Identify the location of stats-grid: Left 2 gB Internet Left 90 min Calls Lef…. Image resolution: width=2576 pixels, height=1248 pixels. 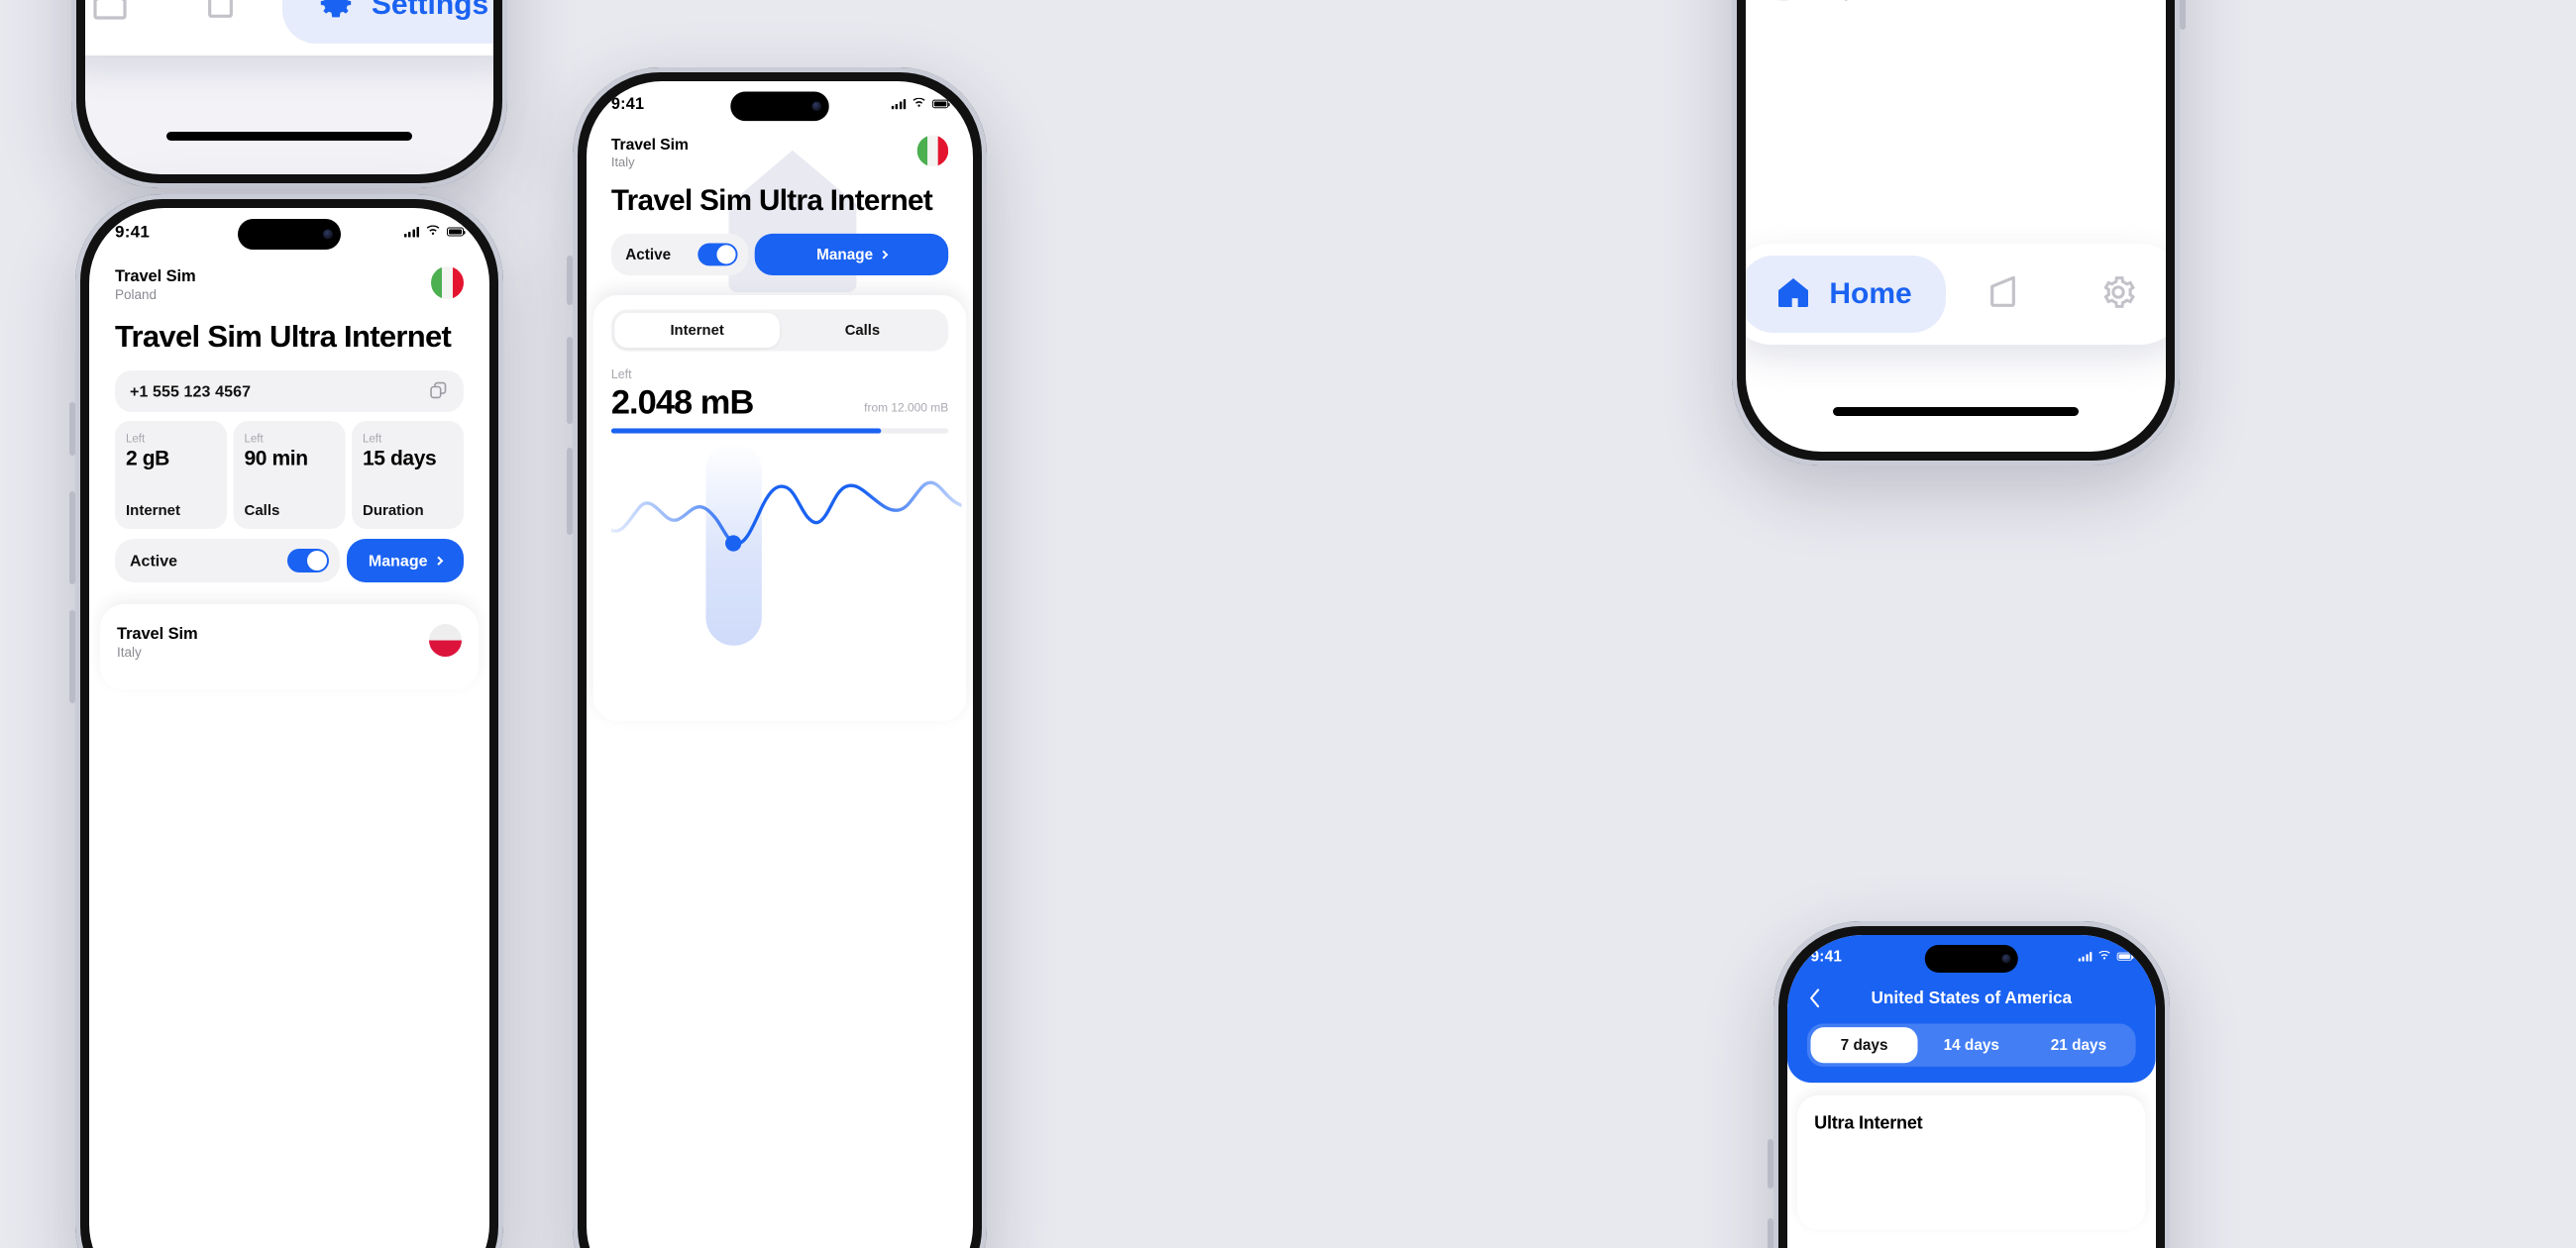
(289, 475).